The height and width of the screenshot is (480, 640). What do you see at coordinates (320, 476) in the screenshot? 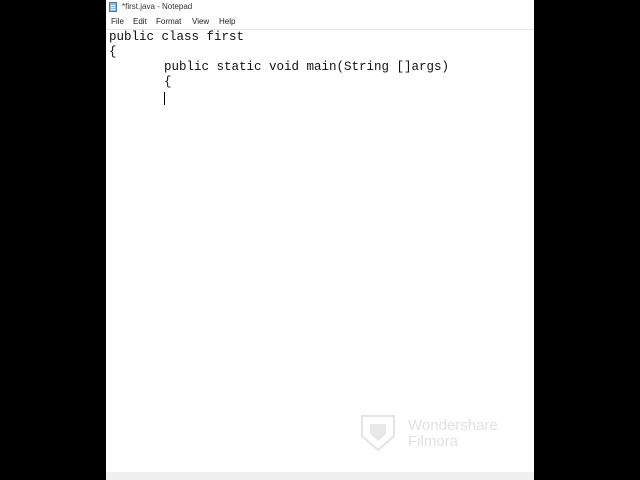
I see `bottom-edge` at bounding box center [320, 476].